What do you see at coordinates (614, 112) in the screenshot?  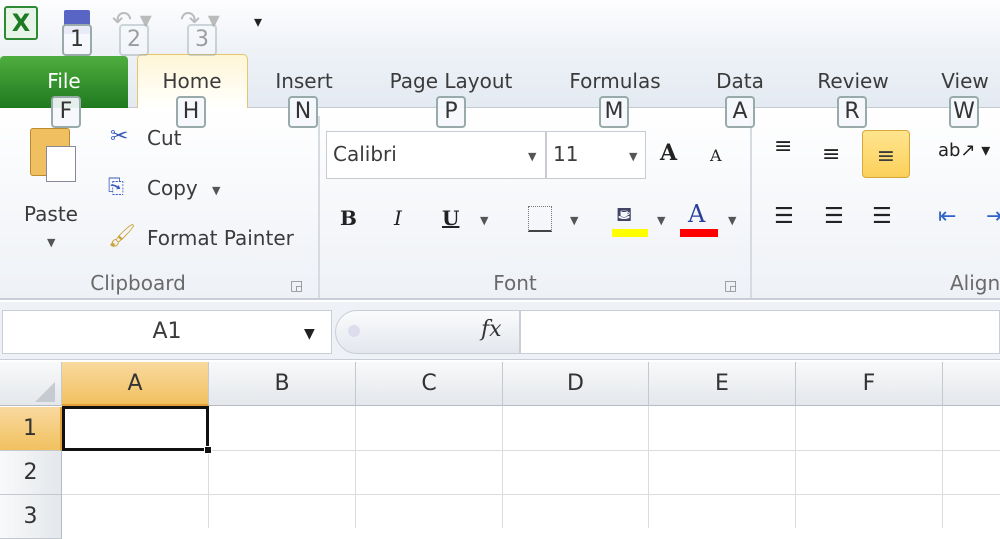 I see `keytip: M` at bounding box center [614, 112].